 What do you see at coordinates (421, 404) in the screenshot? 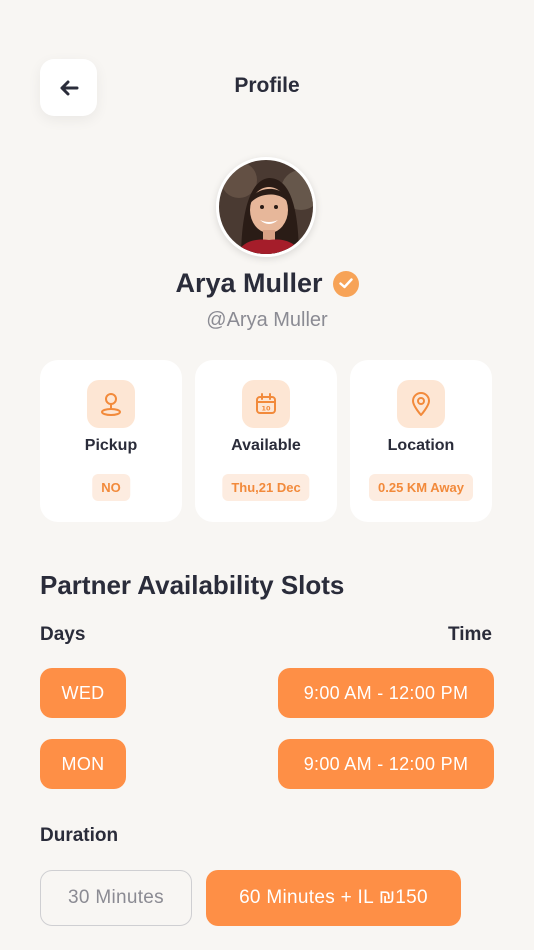
I see `location-pin-icon` at bounding box center [421, 404].